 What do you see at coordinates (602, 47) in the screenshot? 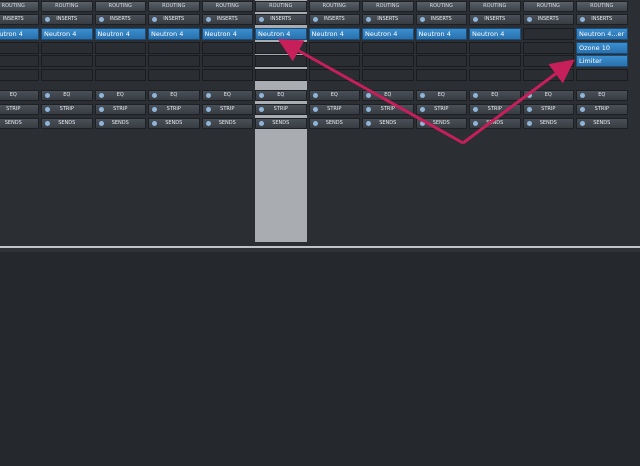
I see `insert-slot: Ozone 10` at bounding box center [602, 47].